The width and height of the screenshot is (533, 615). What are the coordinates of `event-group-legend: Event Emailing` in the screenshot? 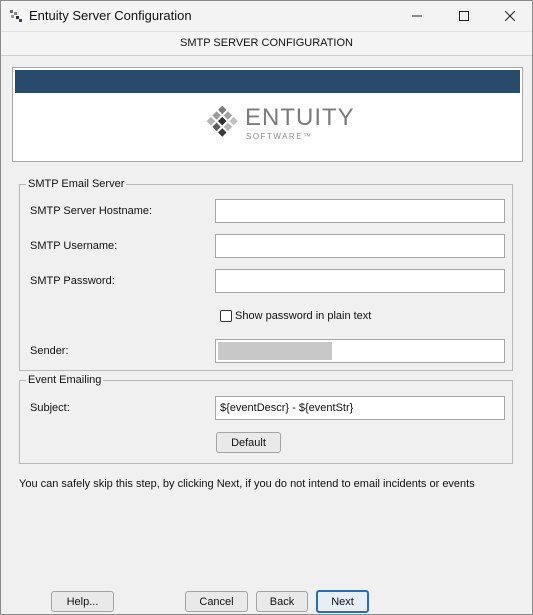 It's located at (65, 380).